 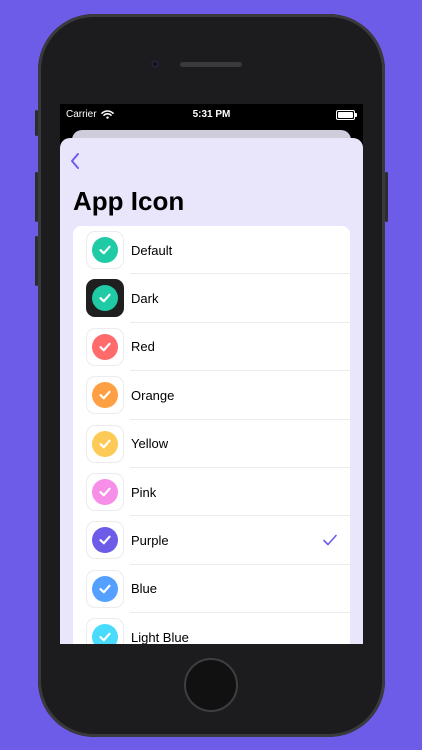 What do you see at coordinates (211, 444) in the screenshot?
I see `icon-option-row: Yellow` at bounding box center [211, 444].